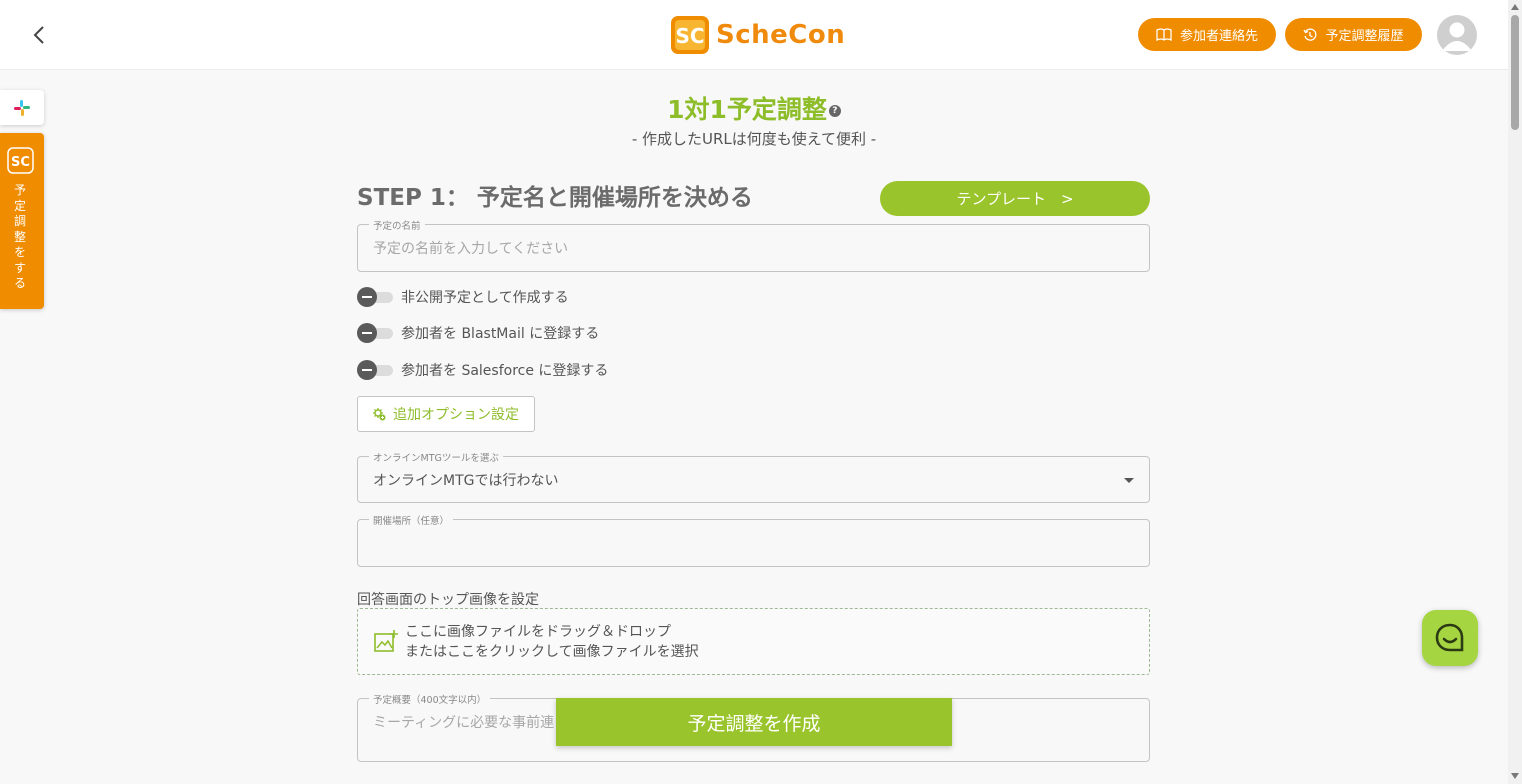  I want to click on schecon-icon: SC, so click(20, 160).